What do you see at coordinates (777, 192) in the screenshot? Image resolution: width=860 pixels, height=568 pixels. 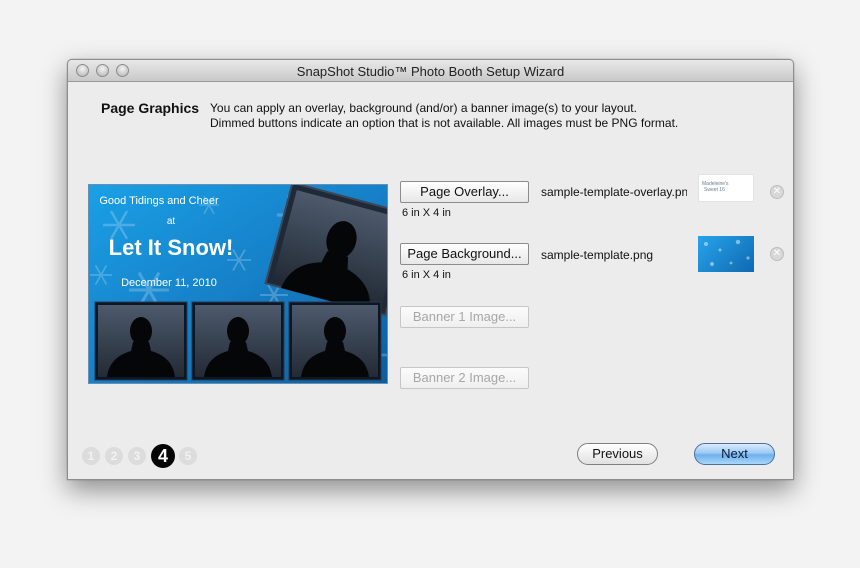 I see `remove-overlay-icon: ✕` at bounding box center [777, 192].